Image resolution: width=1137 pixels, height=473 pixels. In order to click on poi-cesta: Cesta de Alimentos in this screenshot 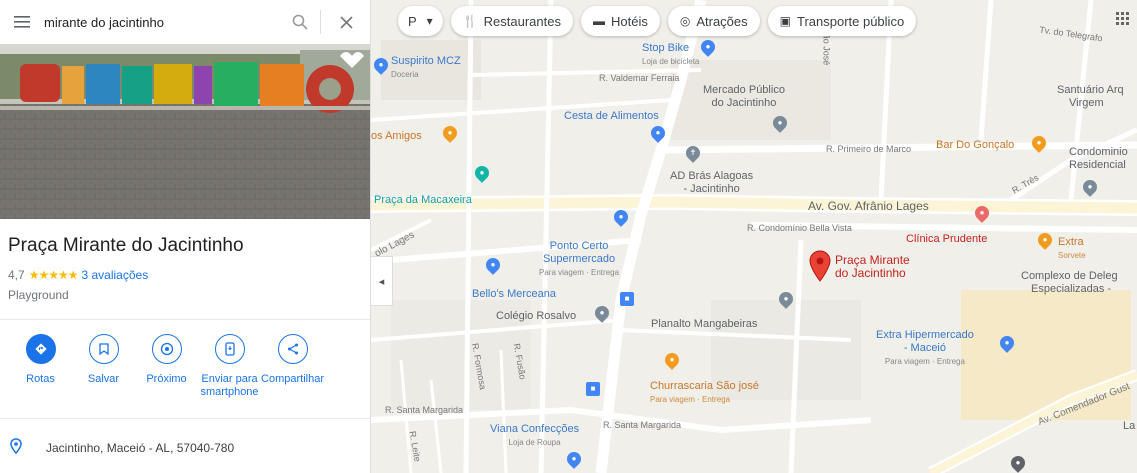, I will do `click(611, 116)`.